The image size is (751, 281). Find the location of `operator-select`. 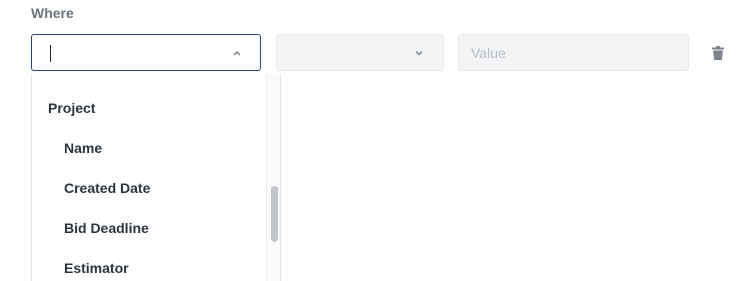

operator-select is located at coordinates (360, 52).